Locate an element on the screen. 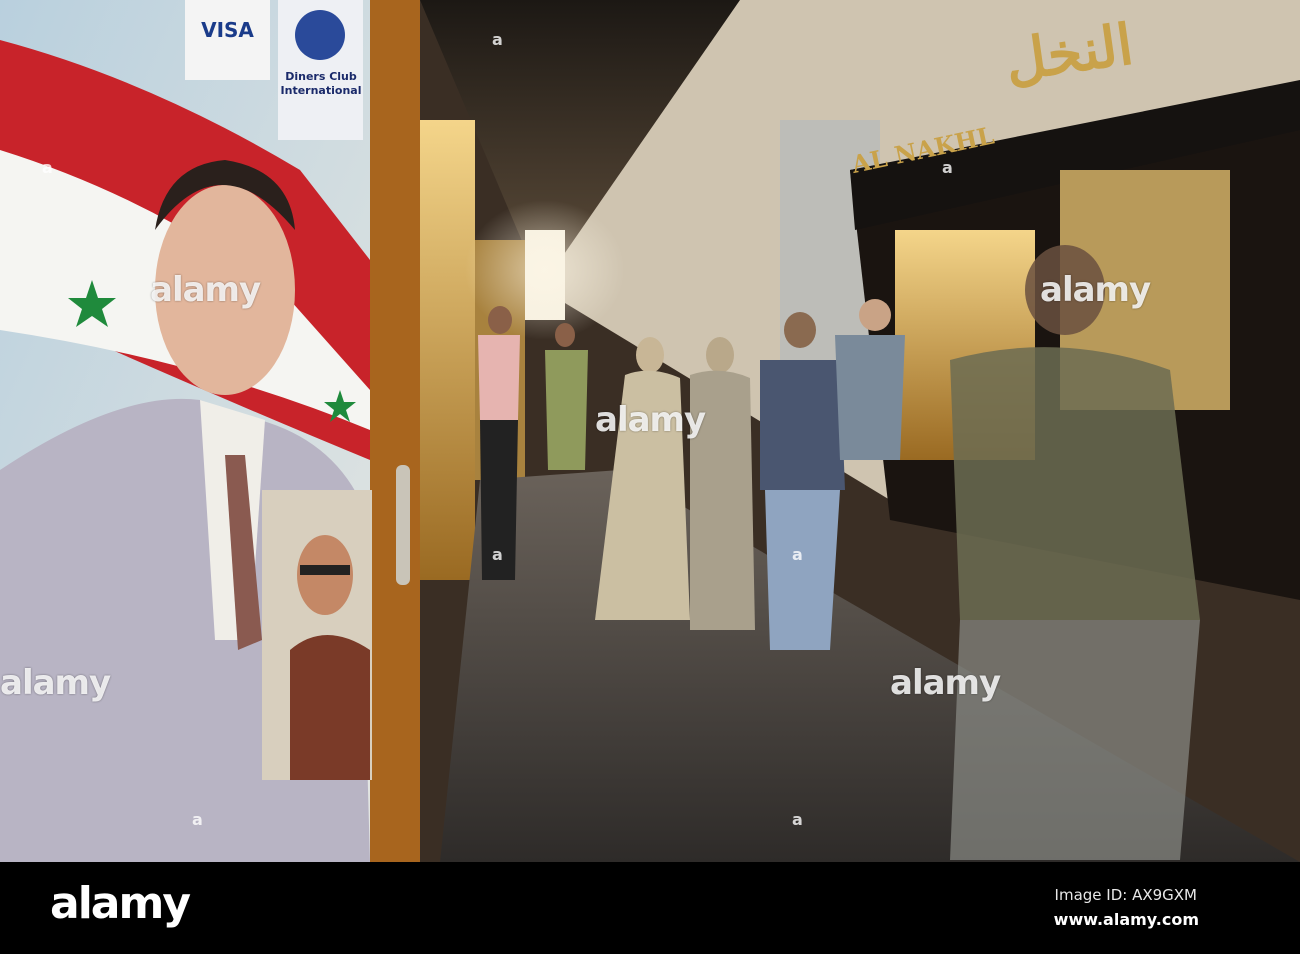 This screenshot has width=1300, height=954. jewelry-display-case is located at coordinates (445, 350).